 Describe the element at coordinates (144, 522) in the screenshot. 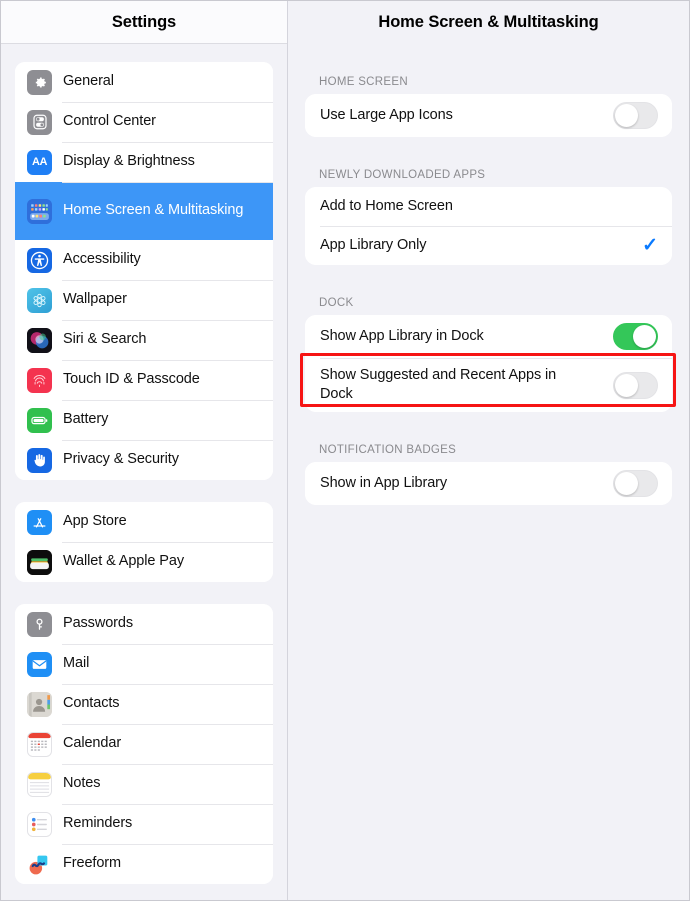

I see `sidebar-item-app-store: App Store` at that location.